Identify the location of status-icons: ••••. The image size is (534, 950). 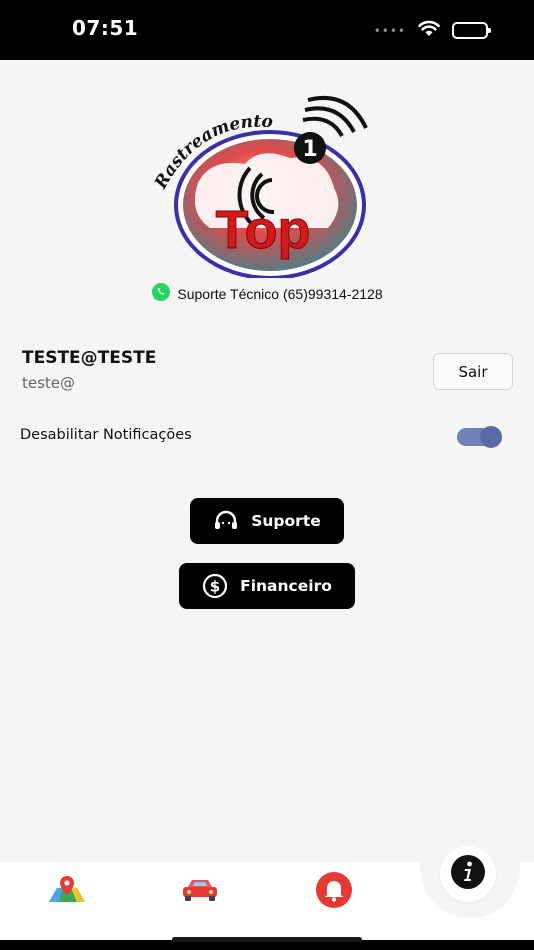
(432, 30).